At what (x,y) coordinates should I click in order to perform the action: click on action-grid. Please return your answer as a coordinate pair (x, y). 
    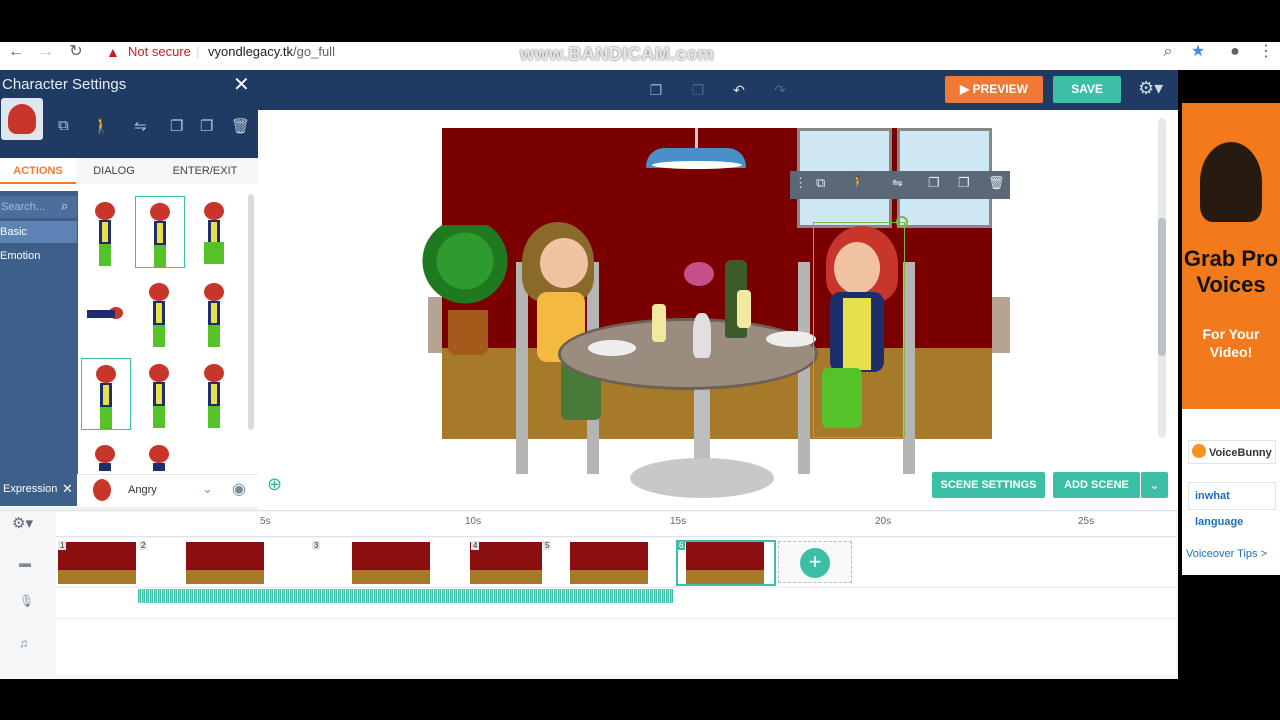
    Looking at the image, I should click on (164, 331).